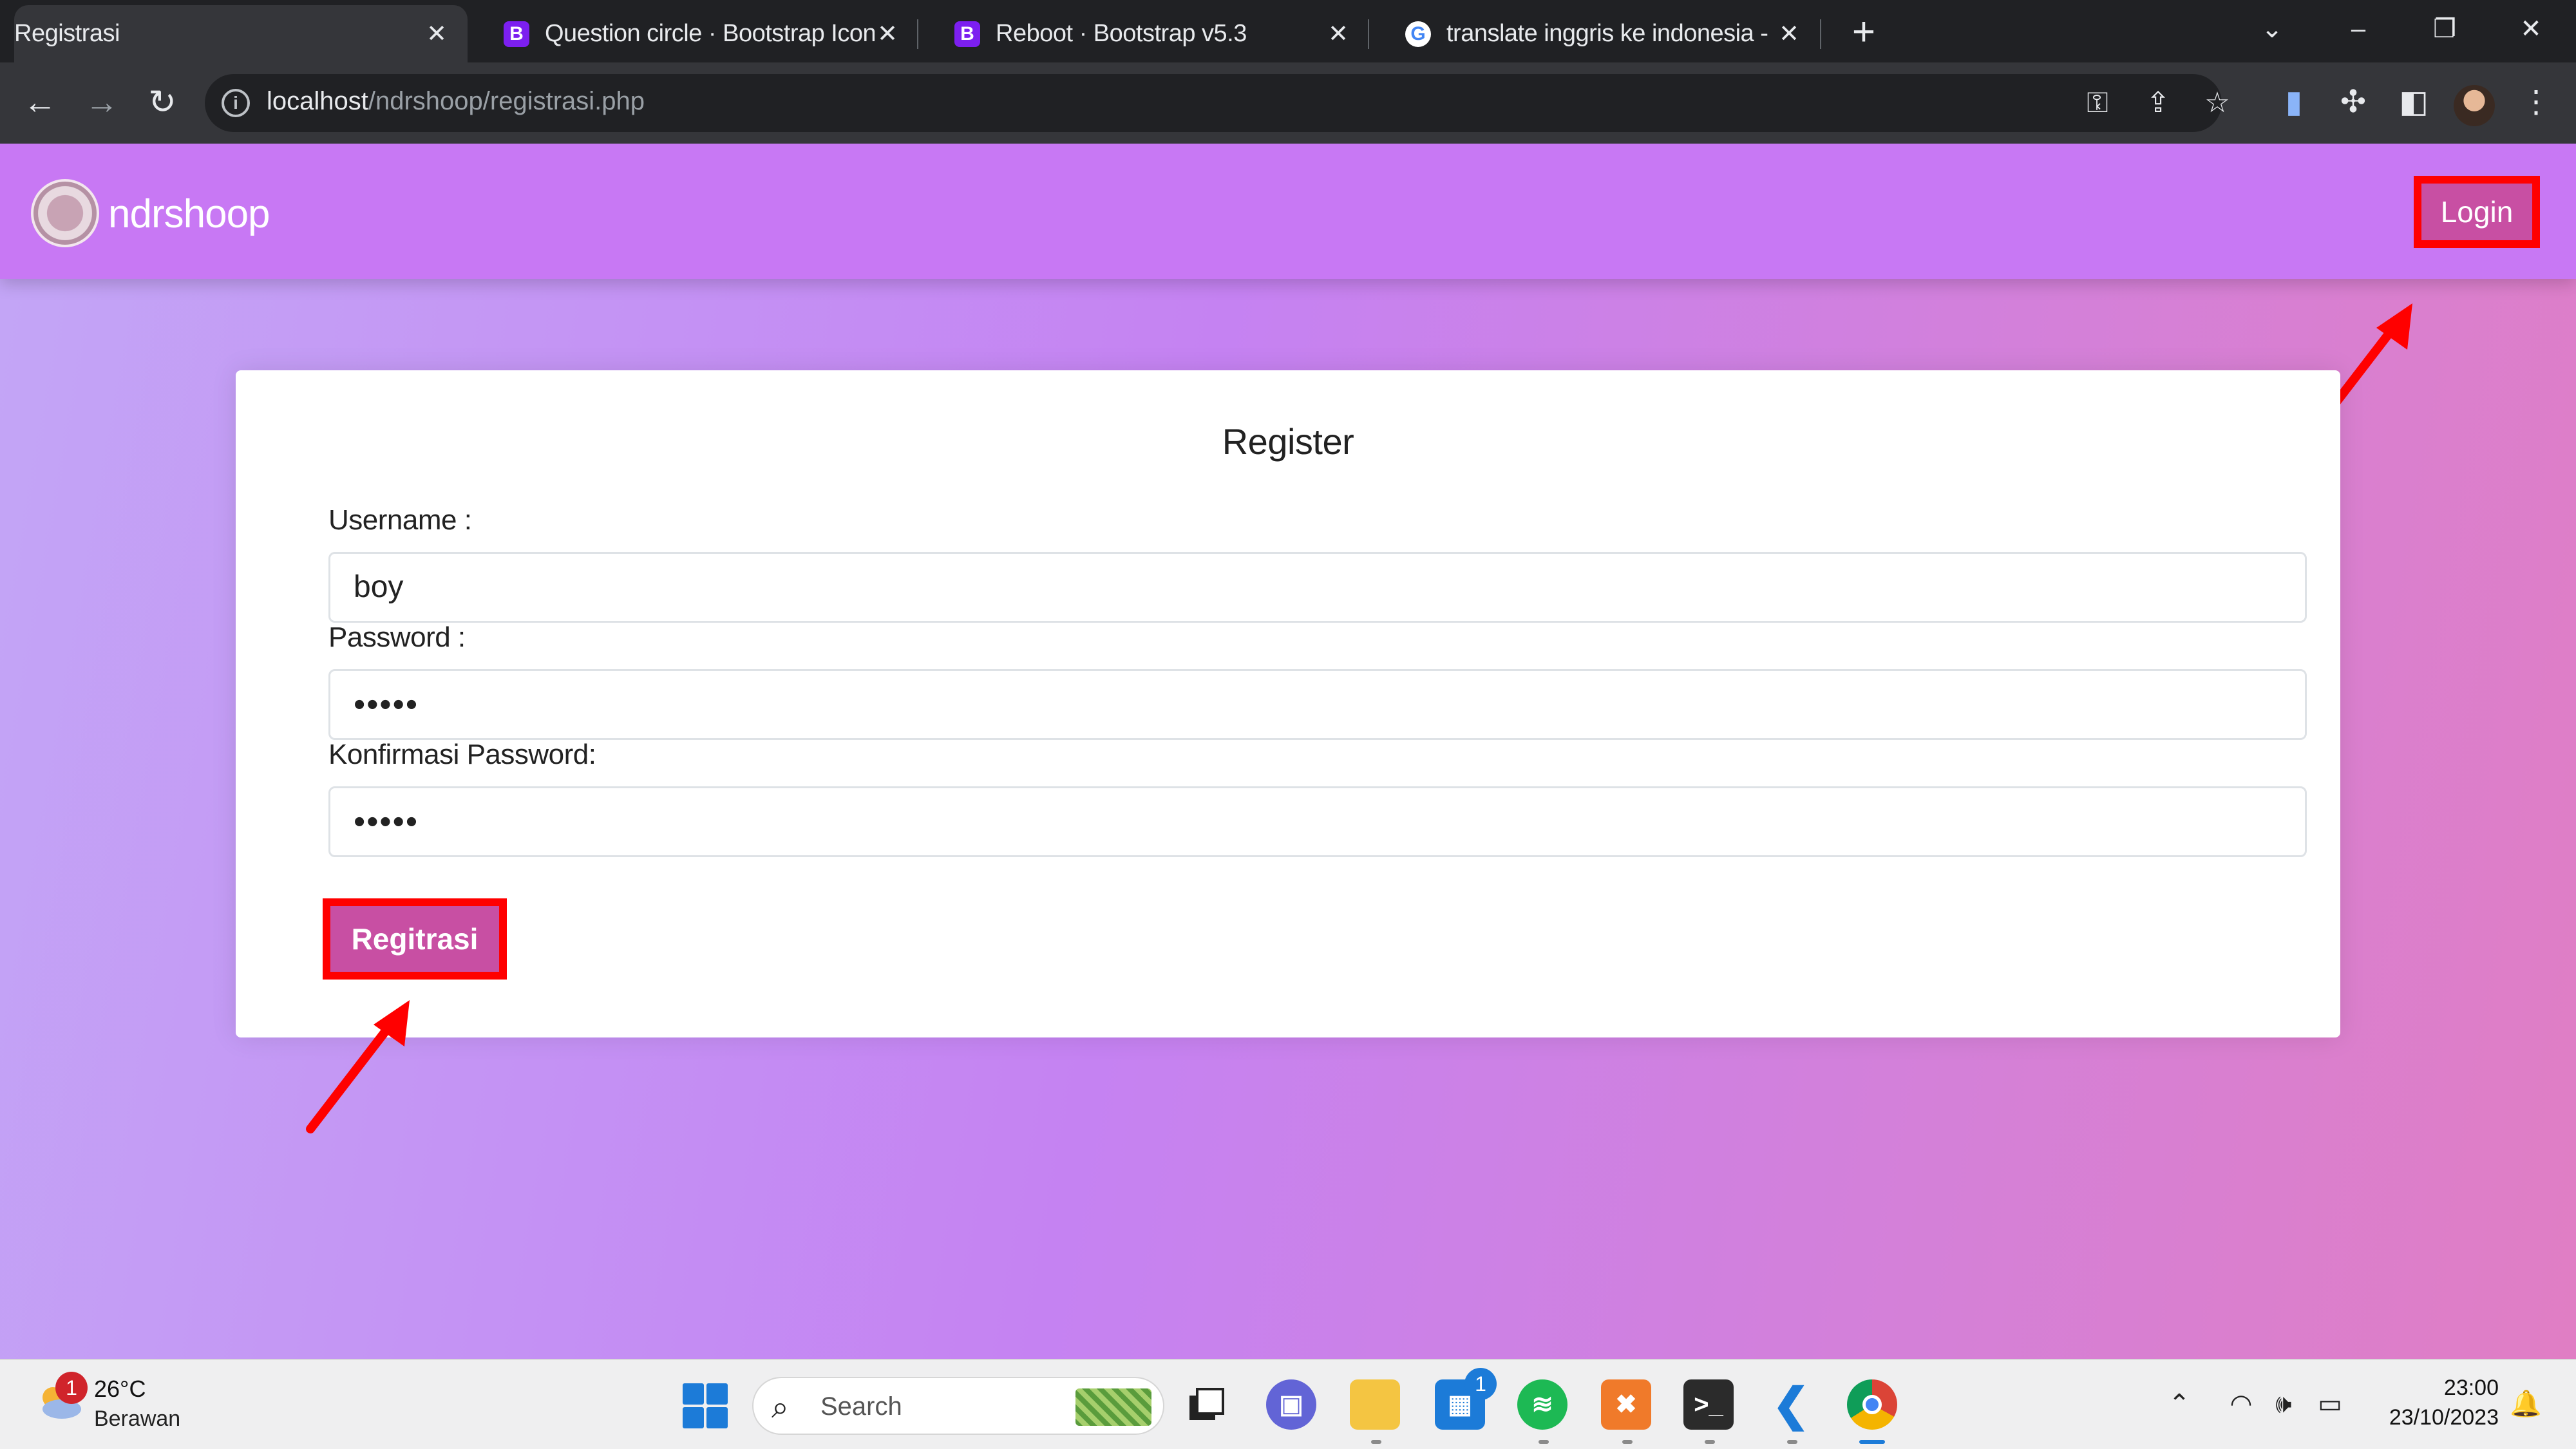 This screenshot has height=1449, width=2576. Describe the element at coordinates (2474, 105) in the screenshot. I see `profile-avatar` at that location.